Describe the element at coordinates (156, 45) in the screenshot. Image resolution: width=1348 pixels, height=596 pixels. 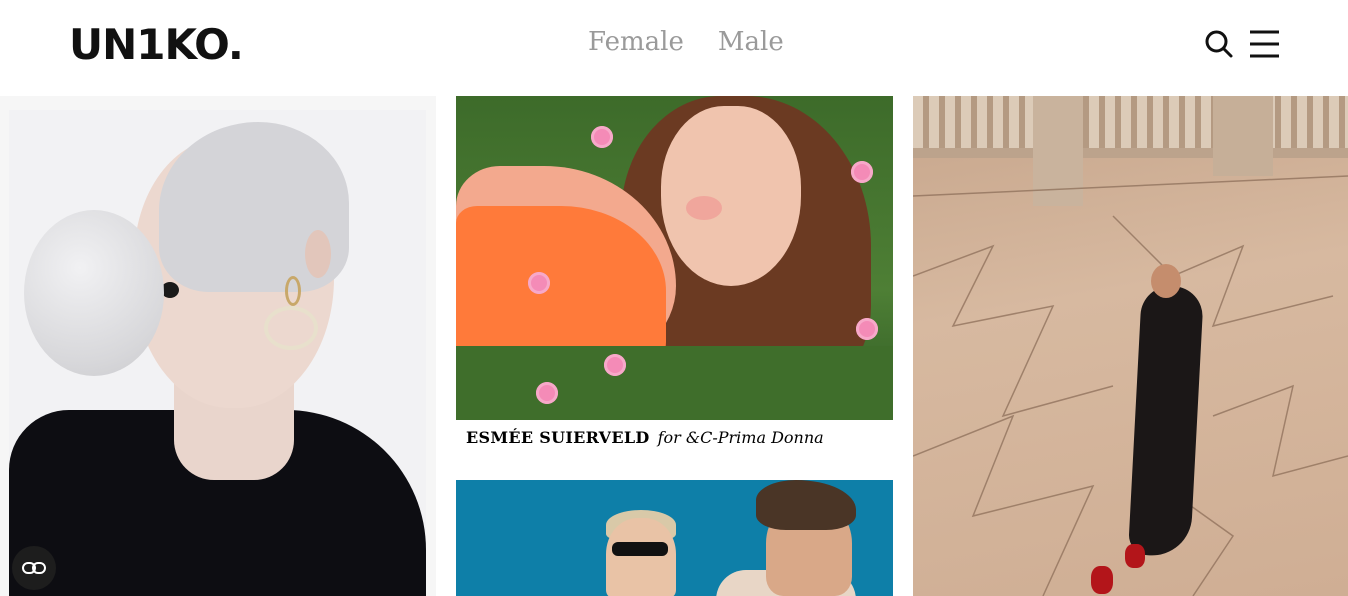
I see `site-logo: UN1KO.` at that location.